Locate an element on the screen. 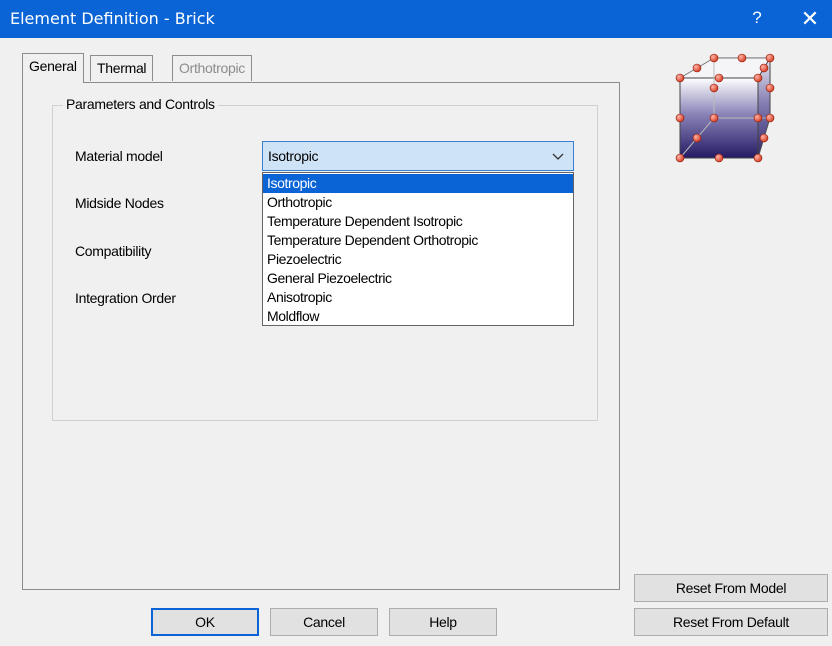 The height and width of the screenshot is (646, 832). help-icon: ? is located at coordinates (757, 18).